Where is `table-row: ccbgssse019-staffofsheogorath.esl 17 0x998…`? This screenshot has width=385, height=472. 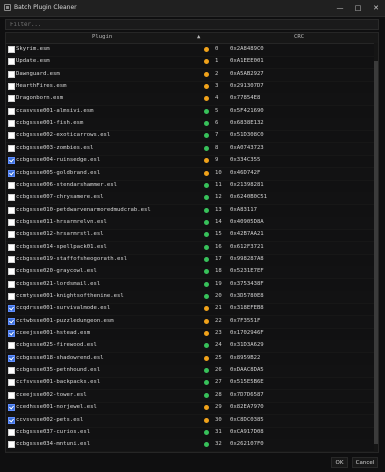
table-row: ccbgssse019-staffofsheogorath.esl 17 0x998… is located at coordinates (192, 260).